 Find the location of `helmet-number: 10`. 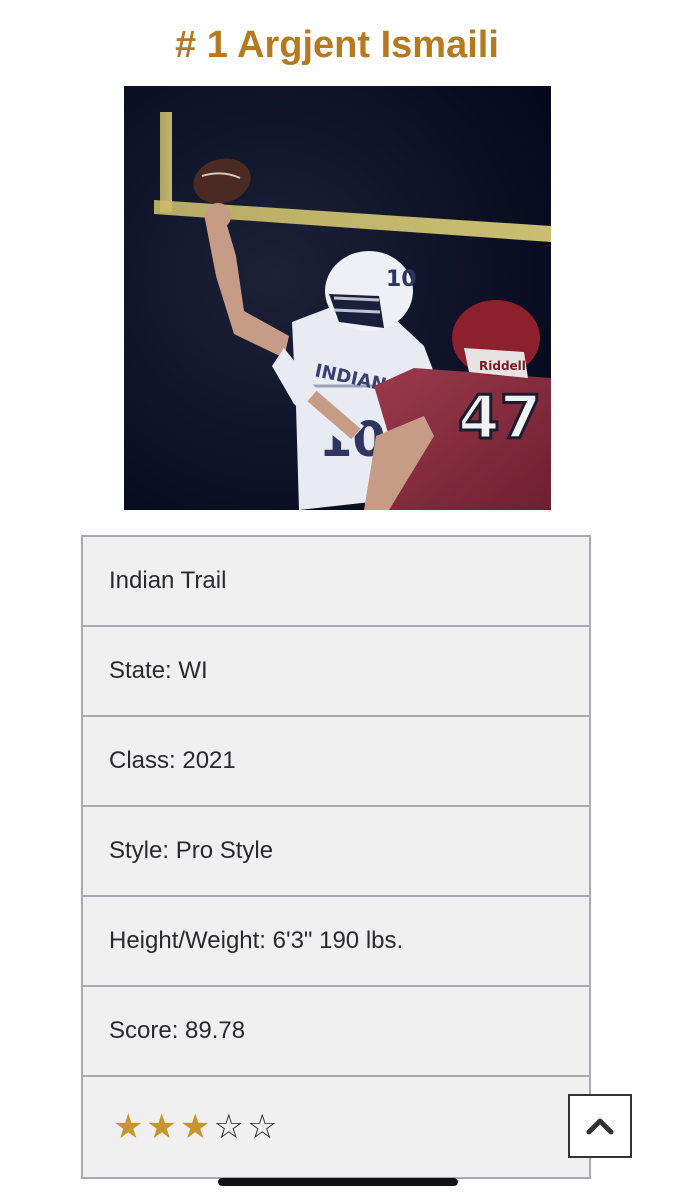

helmet-number: 10 is located at coordinates (401, 279).